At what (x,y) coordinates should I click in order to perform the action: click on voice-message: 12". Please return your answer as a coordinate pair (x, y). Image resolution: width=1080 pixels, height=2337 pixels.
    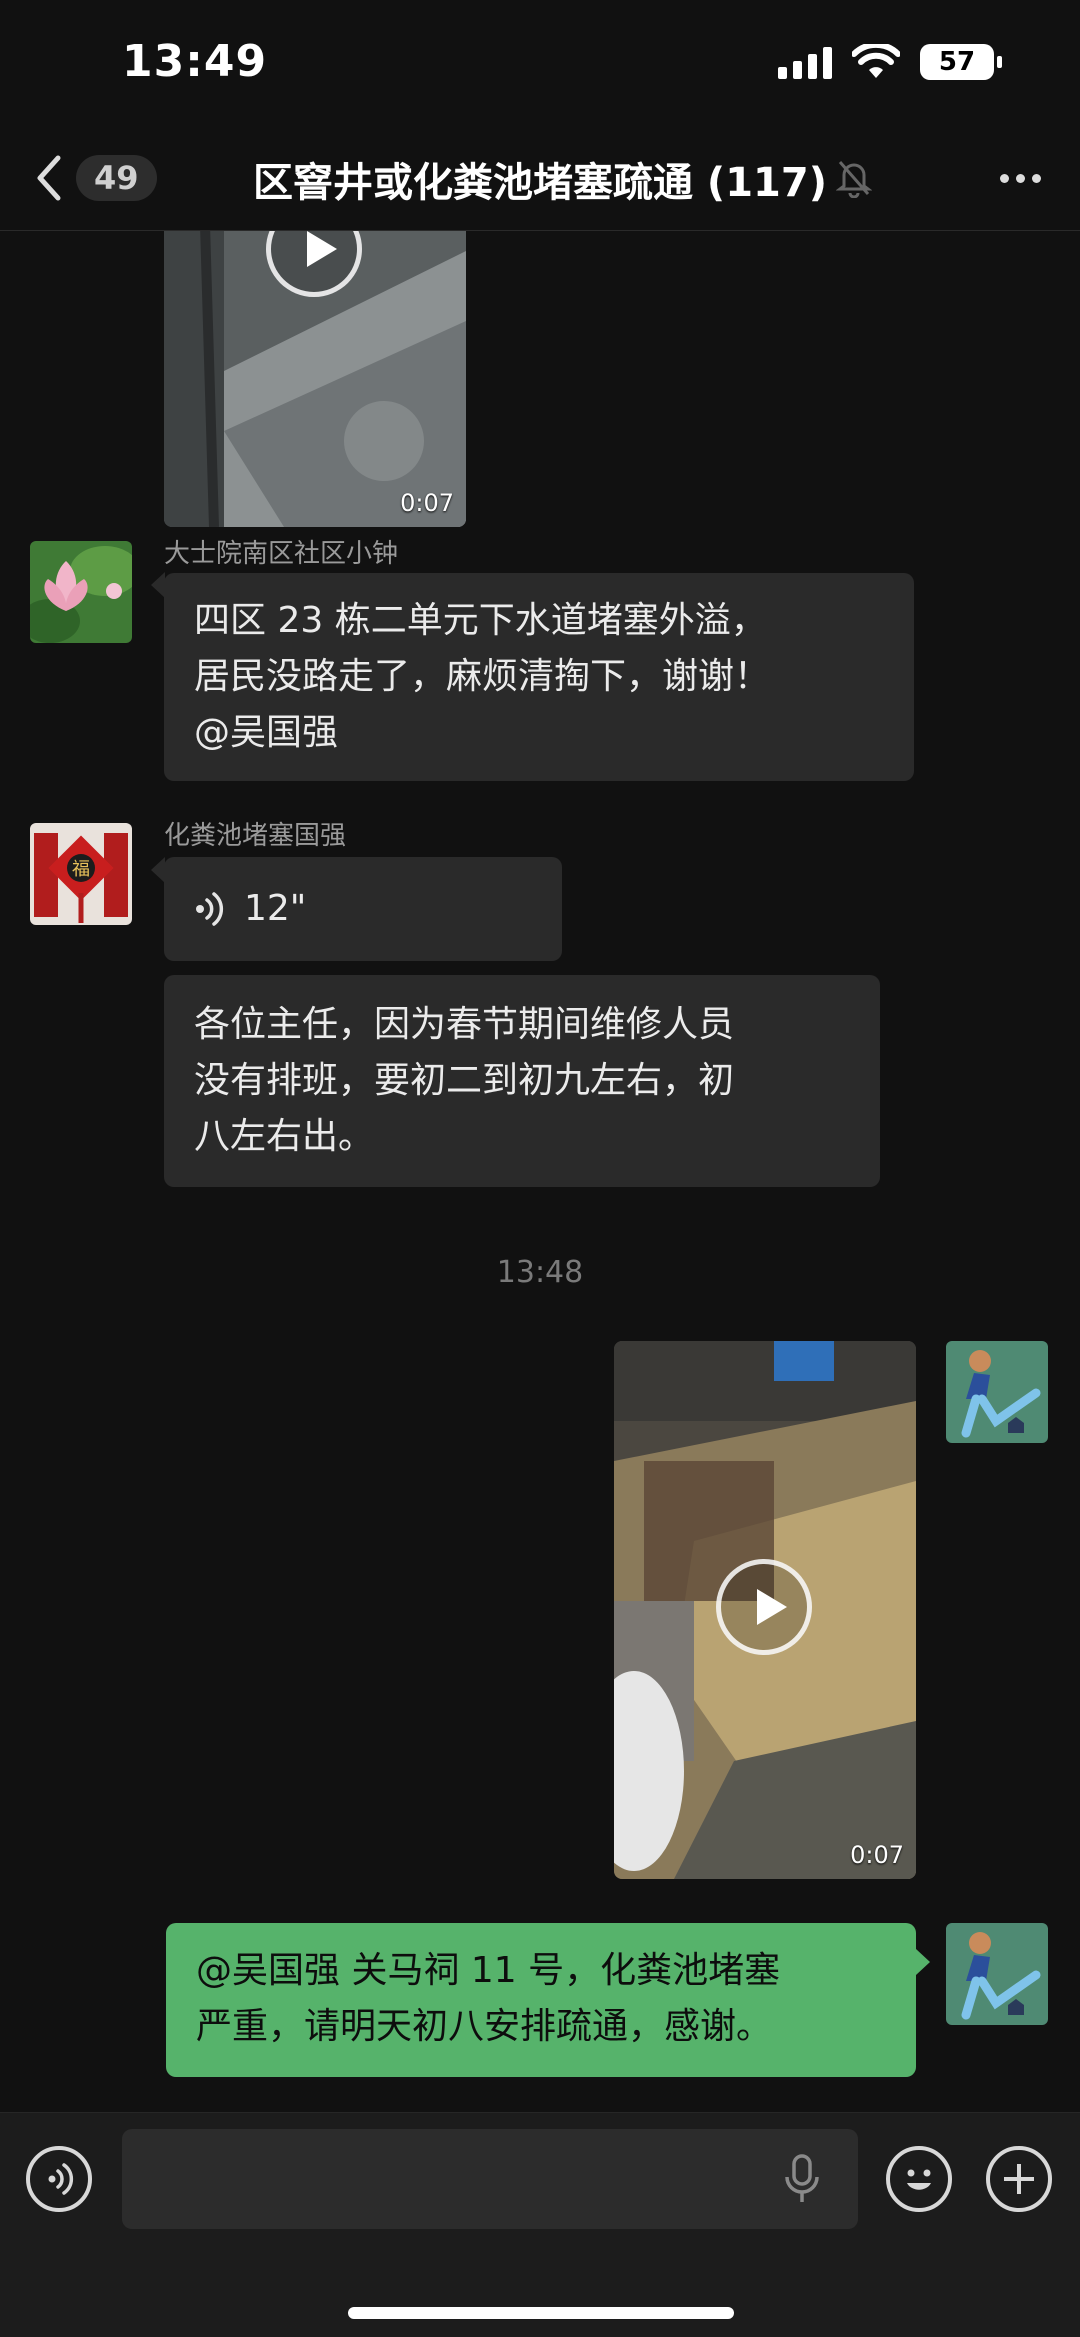
    Looking at the image, I should click on (363, 909).